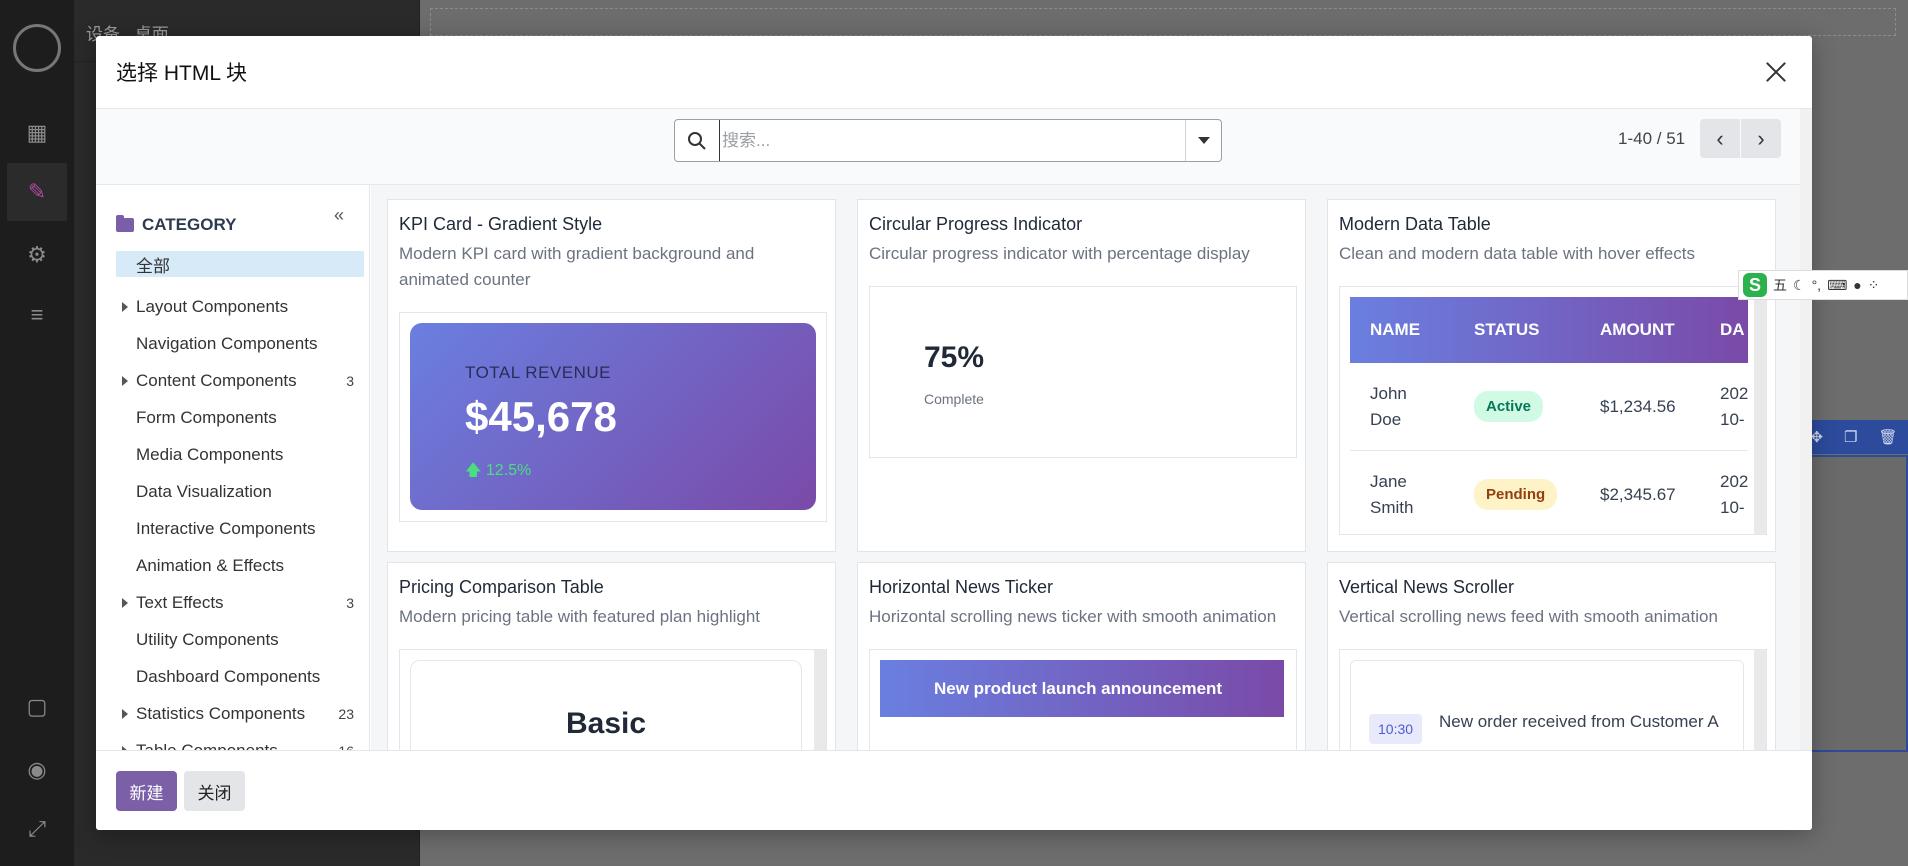 The width and height of the screenshot is (1908, 866). What do you see at coordinates (240, 343) in the screenshot?
I see `category-item-navigation: Navigation Components` at bounding box center [240, 343].